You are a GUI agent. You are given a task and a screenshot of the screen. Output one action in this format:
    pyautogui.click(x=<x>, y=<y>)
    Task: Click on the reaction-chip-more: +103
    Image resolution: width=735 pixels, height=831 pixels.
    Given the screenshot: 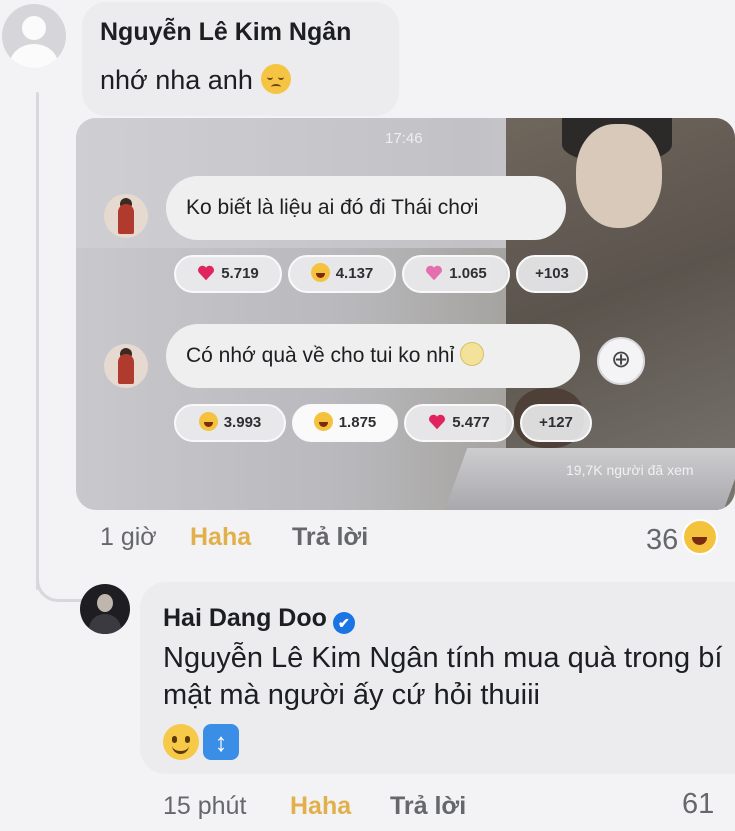 What is the action you would take?
    pyautogui.click(x=552, y=274)
    